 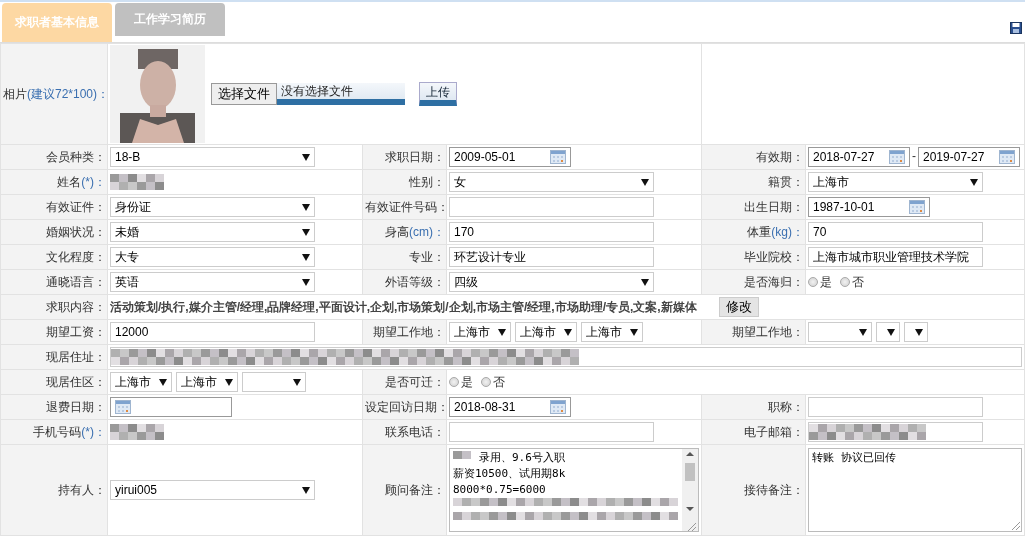 What do you see at coordinates (438, 94) in the screenshot?
I see `upload-button: 上传` at bounding box center [438, 94].